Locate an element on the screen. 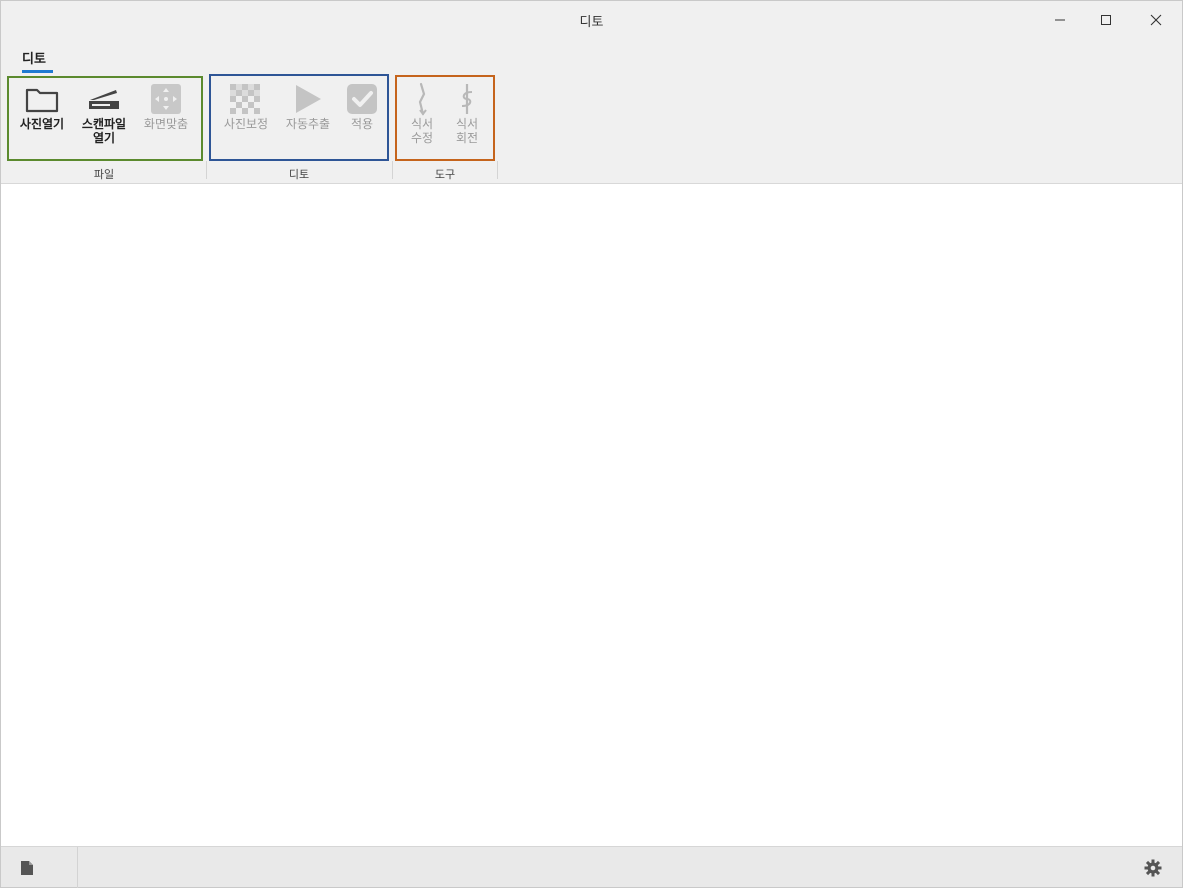 This screenshot has height=888, width=1183. checkerboard-icon is located at coordinates (245, 99).